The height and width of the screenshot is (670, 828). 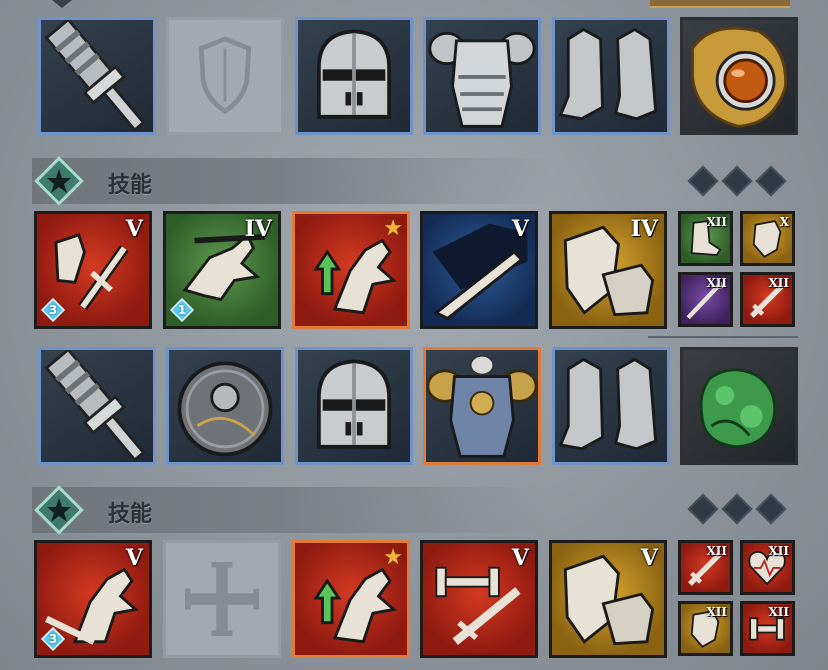 I want to click on equip-offhand, so click(x=225, y=406).